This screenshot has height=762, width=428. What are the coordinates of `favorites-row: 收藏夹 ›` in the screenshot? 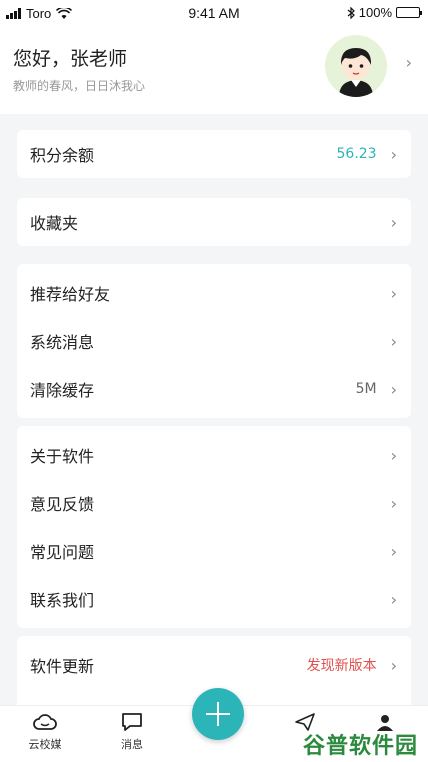 It's located at (214, 222).